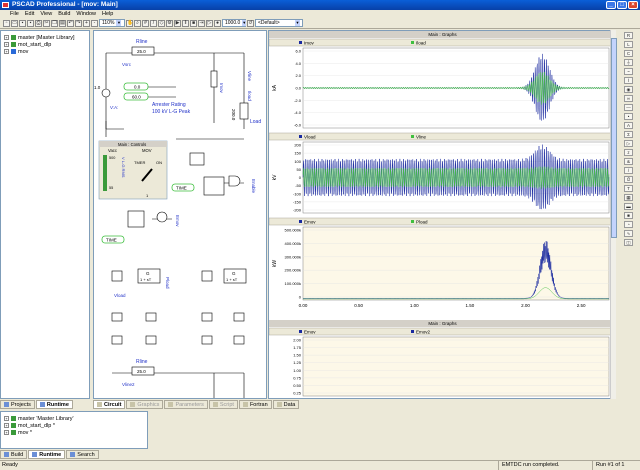 The width and height of the screenshot is (640, 470). What do you see at coordinates (628, 224) in the screenshot?
I see `palette-dial-icon: ◔` at bounding box center [628, 224].